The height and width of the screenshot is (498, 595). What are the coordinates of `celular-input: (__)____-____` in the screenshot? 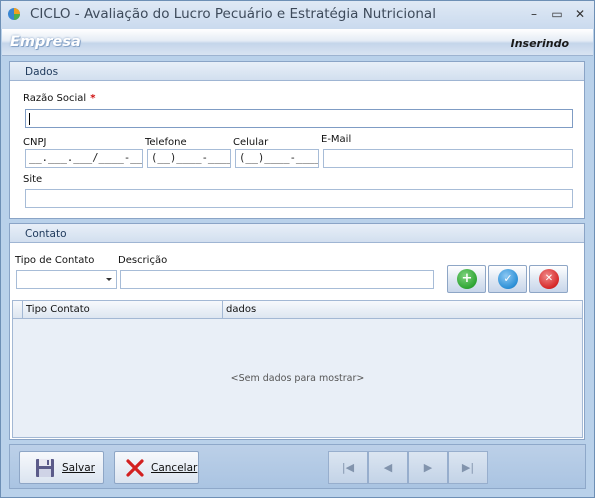 It's located at (277, 158).